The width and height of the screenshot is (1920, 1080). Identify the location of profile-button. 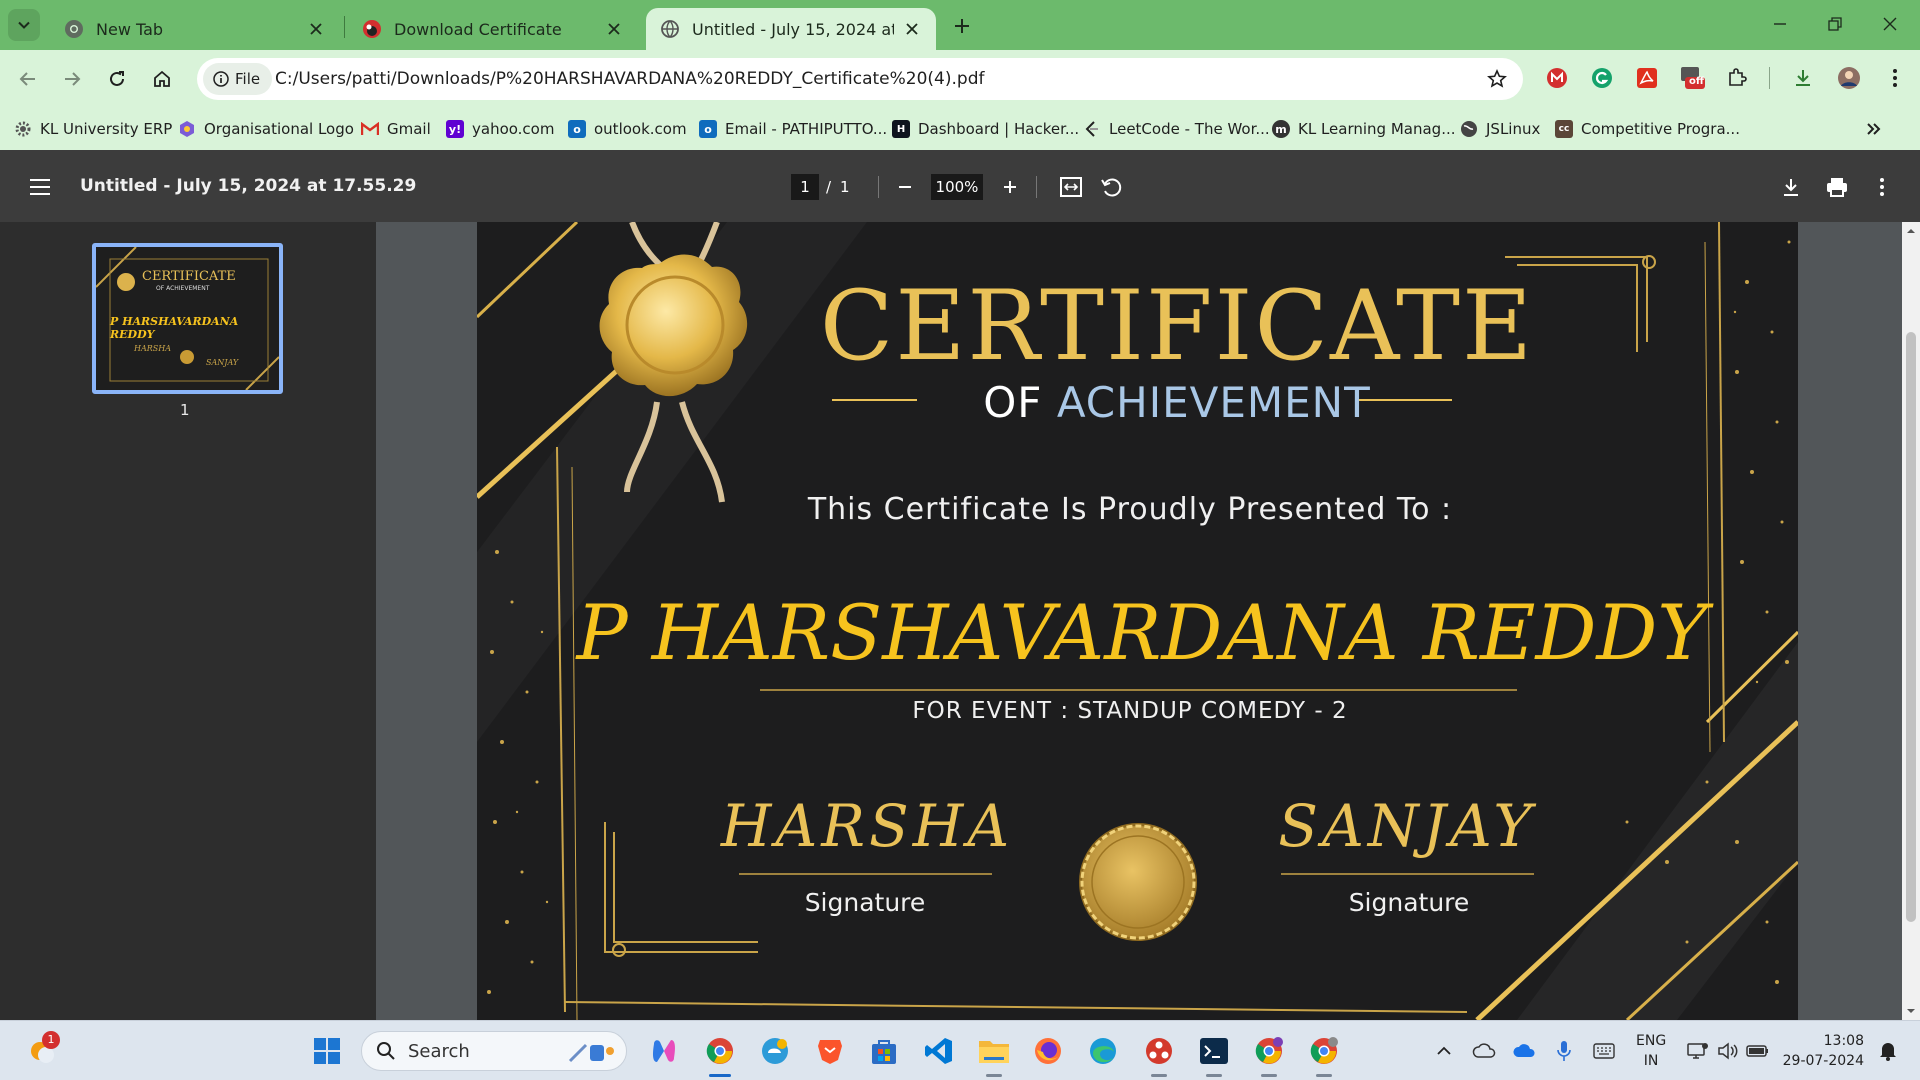
(1849, 78).